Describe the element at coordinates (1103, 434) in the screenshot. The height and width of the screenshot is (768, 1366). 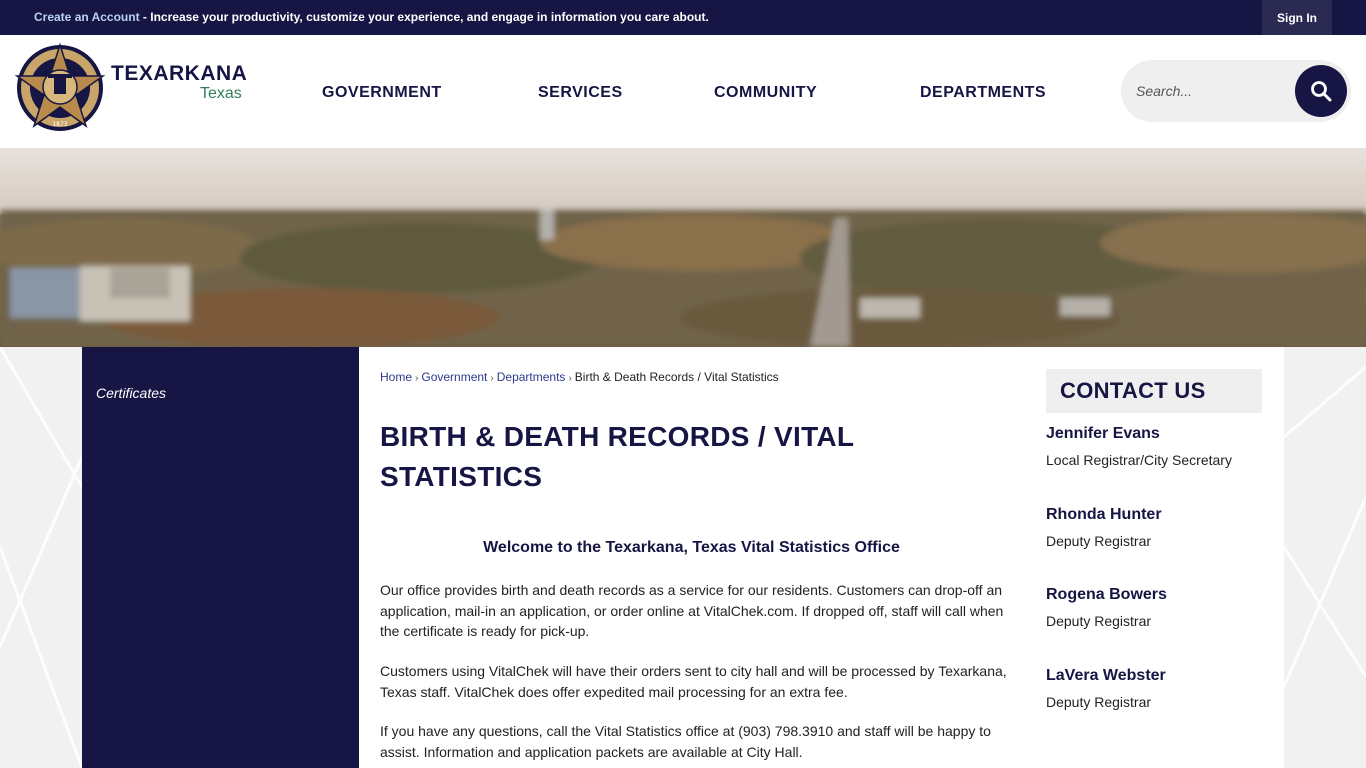
I see `contact-name: Jennifer Evans` at that location.